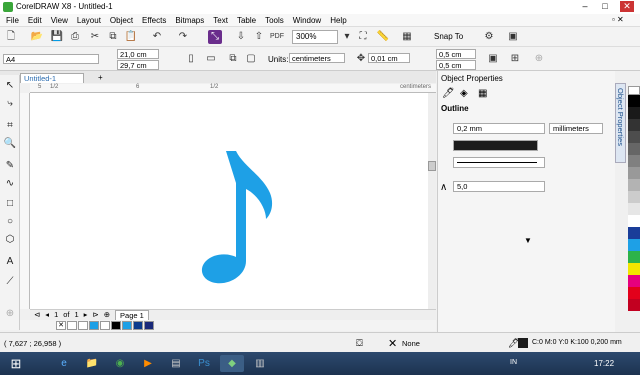 The height and width of the screenshot is (375, 640). Describe the element at coordinates (276, 20) in the screenshot. I see `menu-tools: Tools` at that location.